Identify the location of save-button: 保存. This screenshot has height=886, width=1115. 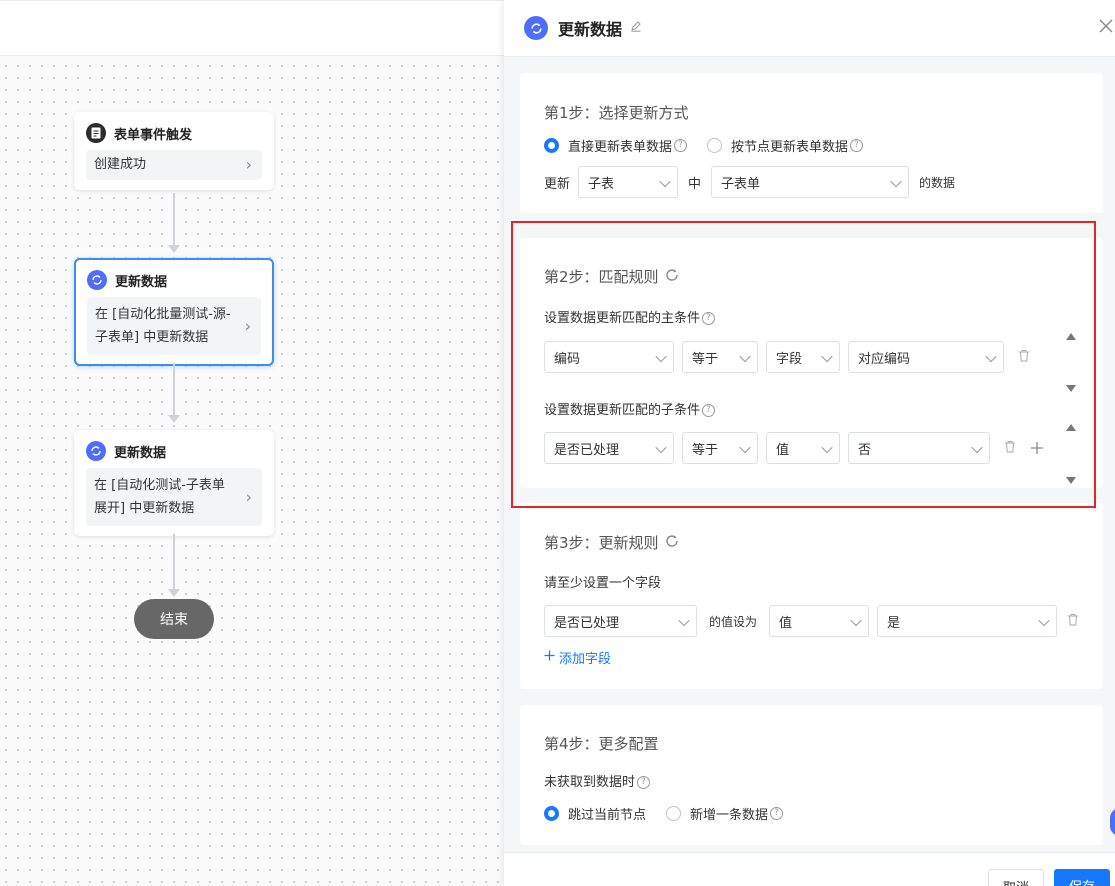
(1082, 877).